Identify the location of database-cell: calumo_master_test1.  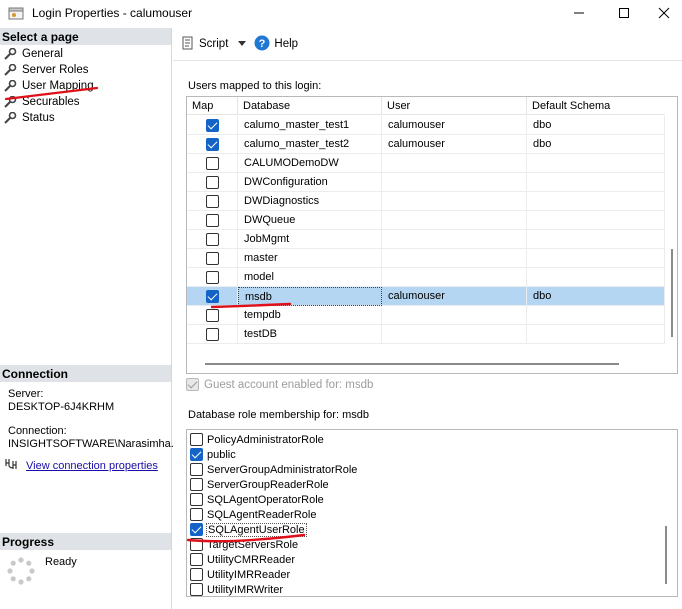
(310, 125).